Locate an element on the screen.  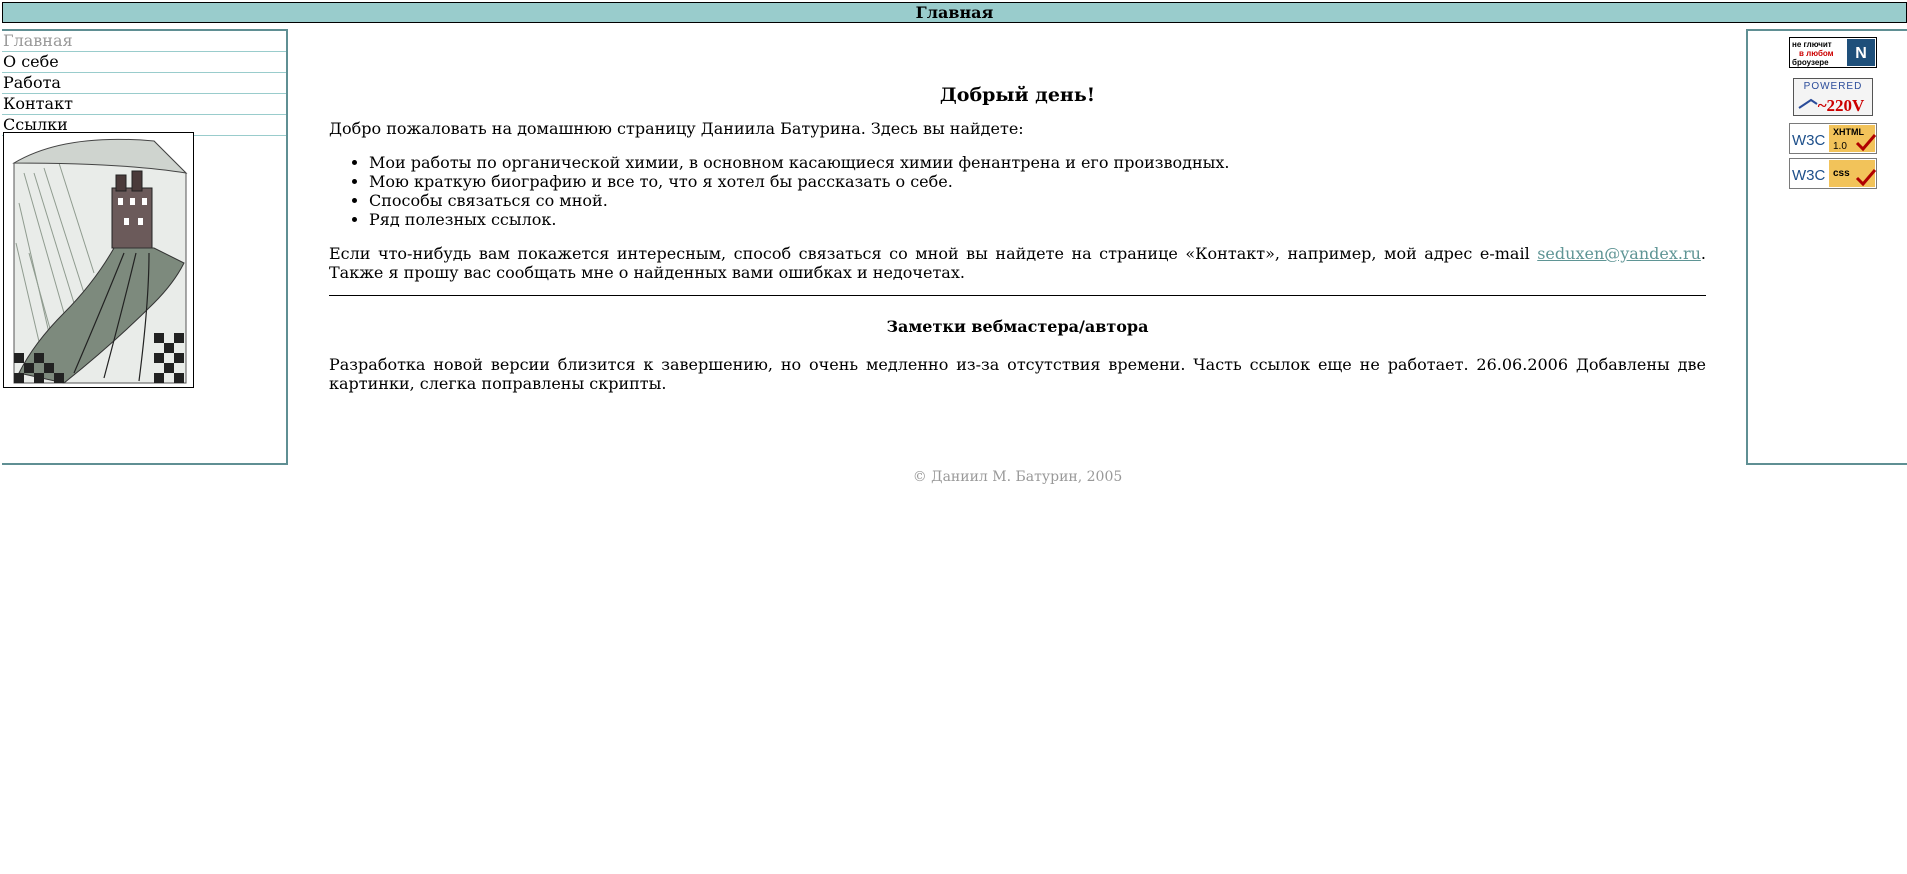
powered-badge-line1: POWERED is located at coordinates (1833, 86).